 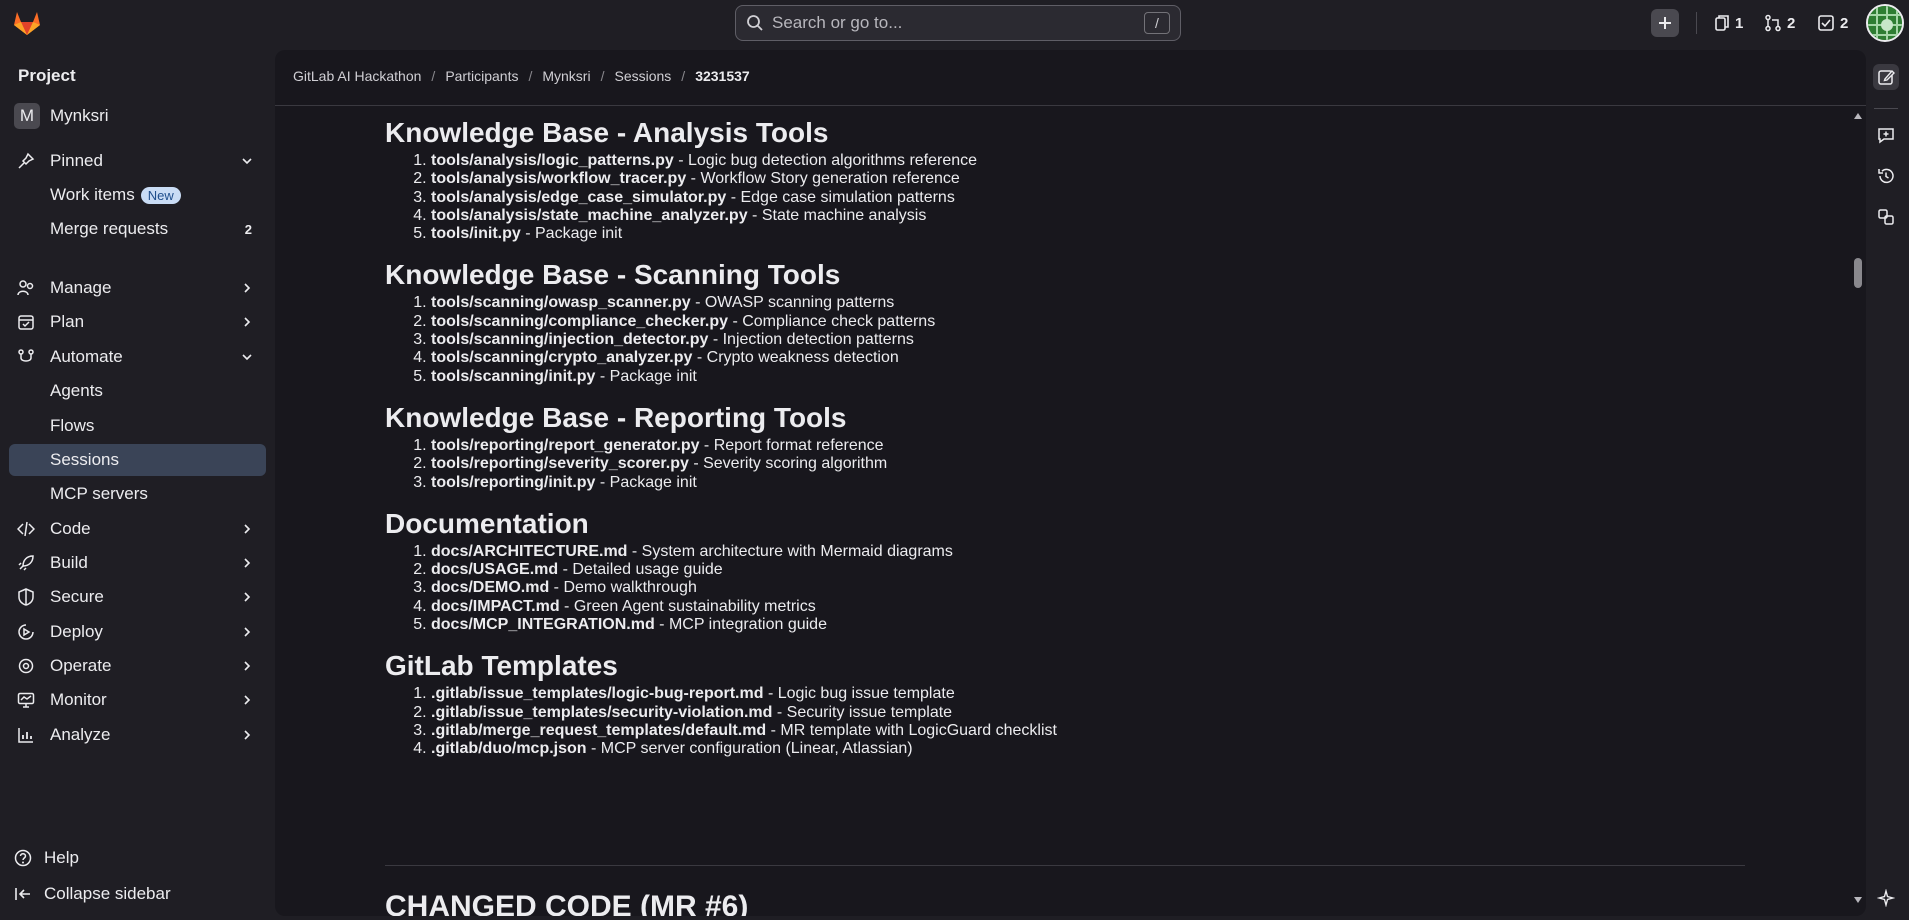 I want to click on automate-icon, so click(x=26, y=355).